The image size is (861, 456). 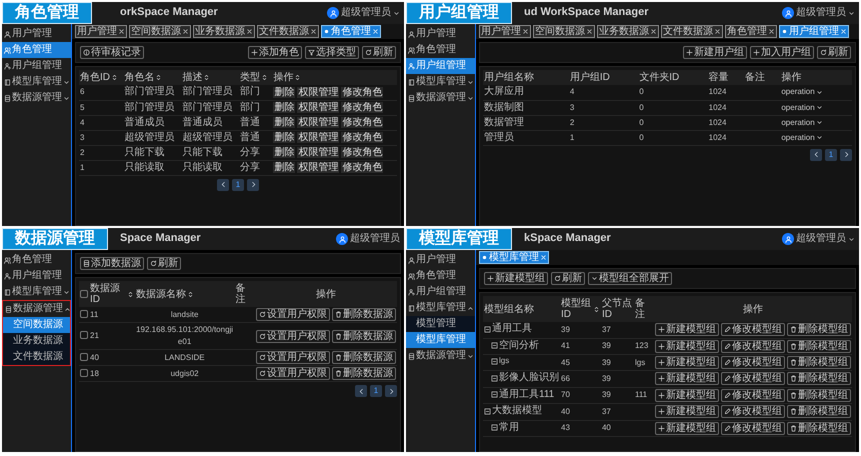 What do you see at coordinates (529, 378) in the screenshot?
I see `tree-node-label: 影像人脸识别` at bounding box center [529, 378].